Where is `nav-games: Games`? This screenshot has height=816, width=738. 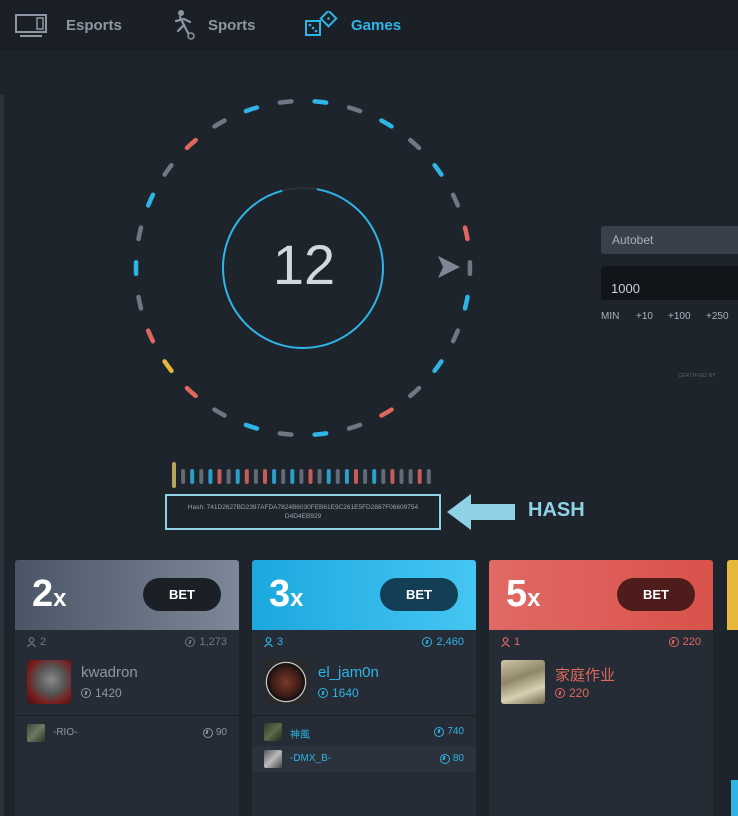 nav-games: Games is located at coordinates (352, 25).